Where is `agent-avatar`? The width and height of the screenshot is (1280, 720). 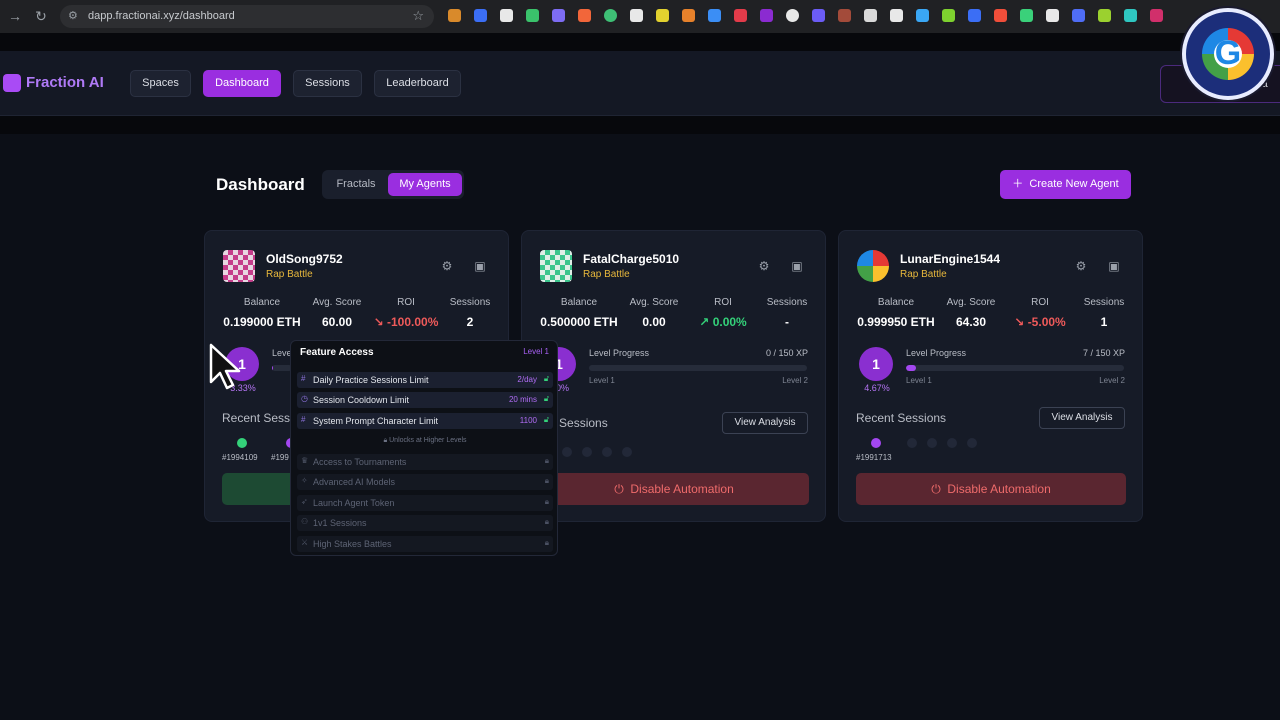
agent-avatar is located at coordinates (556, 266).